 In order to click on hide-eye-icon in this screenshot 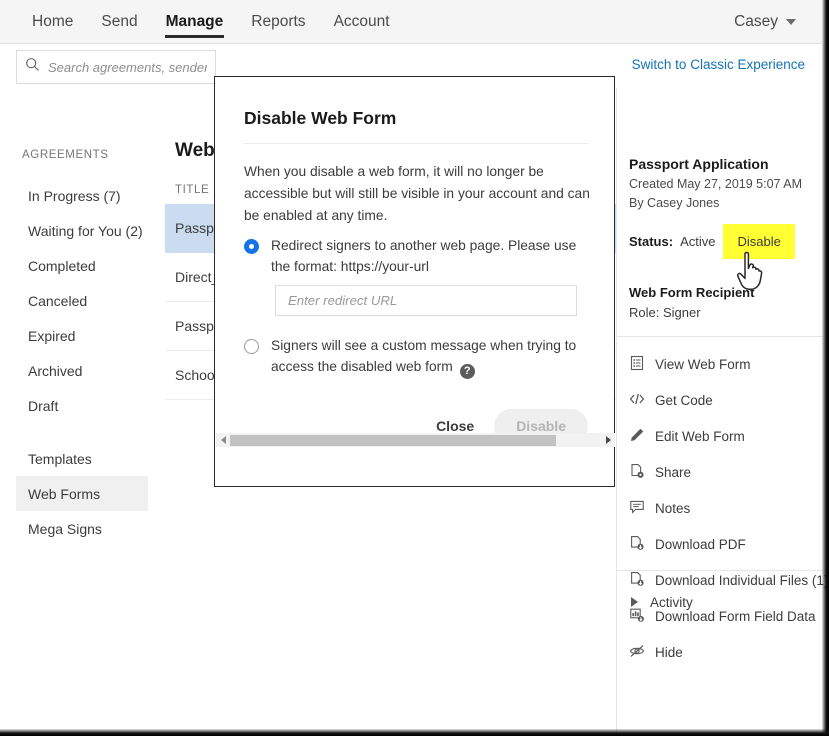, I will do `click(637, 652)`.